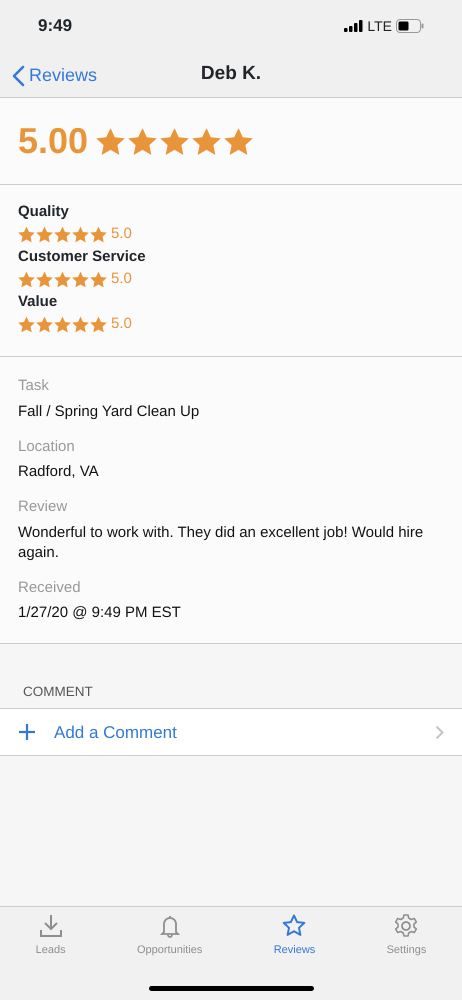 This screenshot has height=1000, width=462. Describe the element at coordinates (379, 26) in the screenshot. I see `network-label: LTE` at that location.